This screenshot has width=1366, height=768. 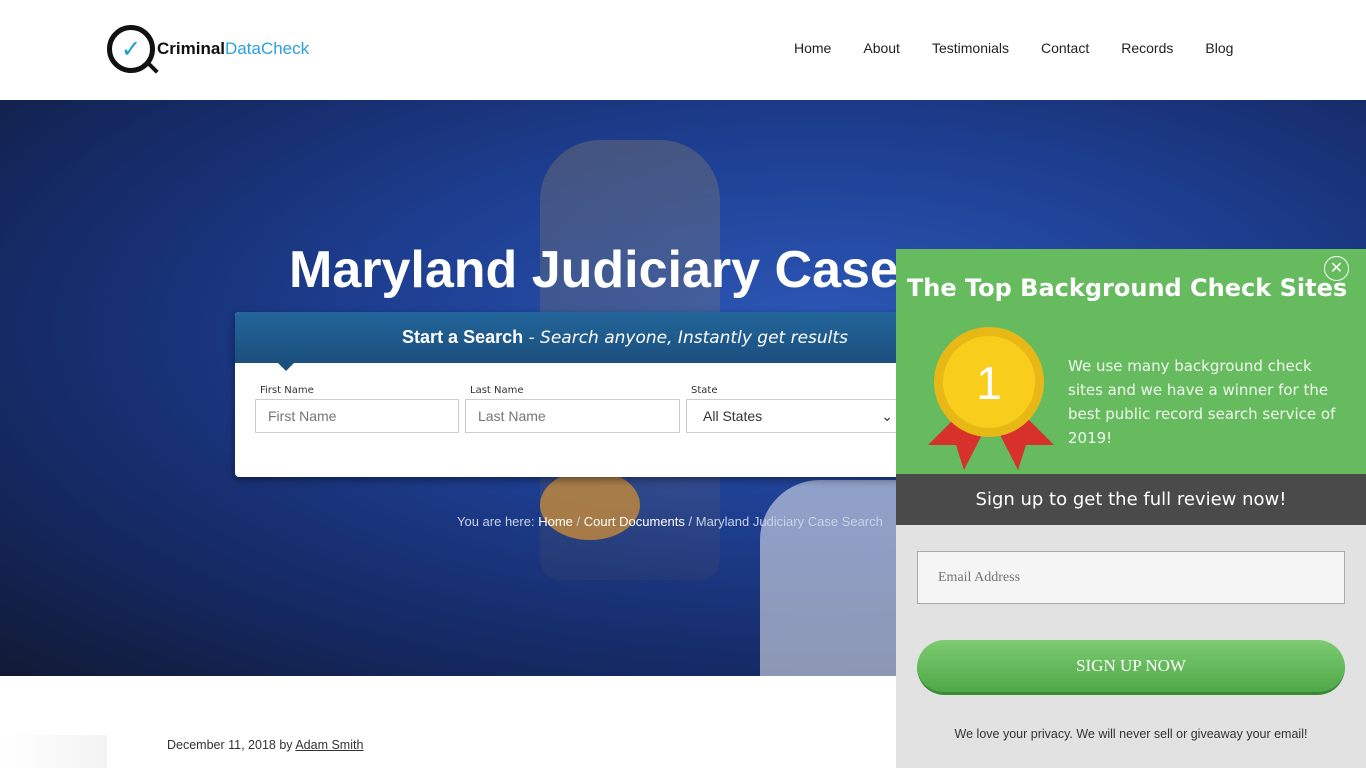 What do you see at coordinates (789, 521) in the screenshot?
I see `breadcrumb-current: Maryland Judiciary Case Search` at bounding box center [789, 521].